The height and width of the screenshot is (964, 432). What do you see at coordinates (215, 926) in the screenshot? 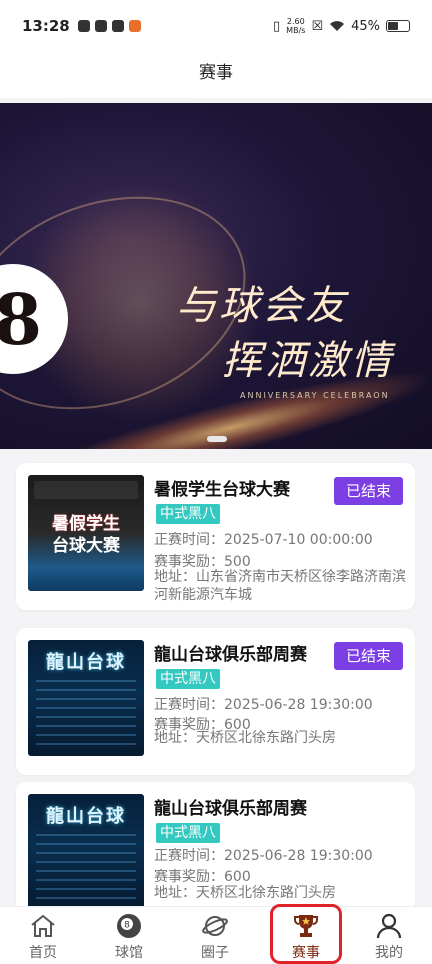
I see `planet-icon` at bounding box center [215, 926].